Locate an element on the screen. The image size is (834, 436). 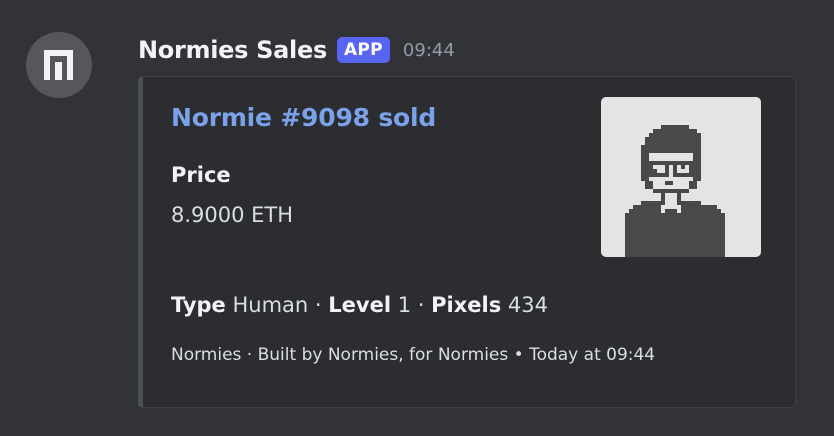
footer-timestamp: Today at 09:44 is located at coordinates (592, 355).